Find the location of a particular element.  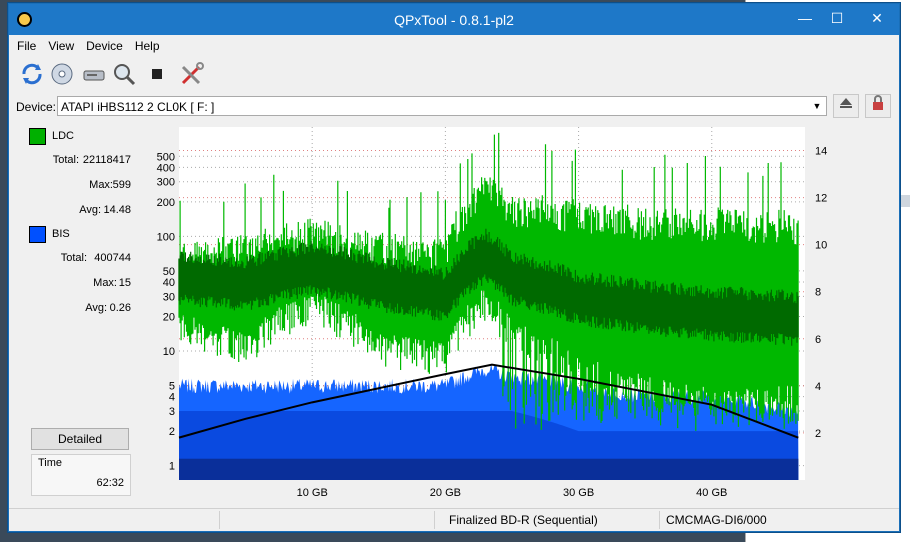

time-box: Time 62:32 is located at coordinates (81, 475).